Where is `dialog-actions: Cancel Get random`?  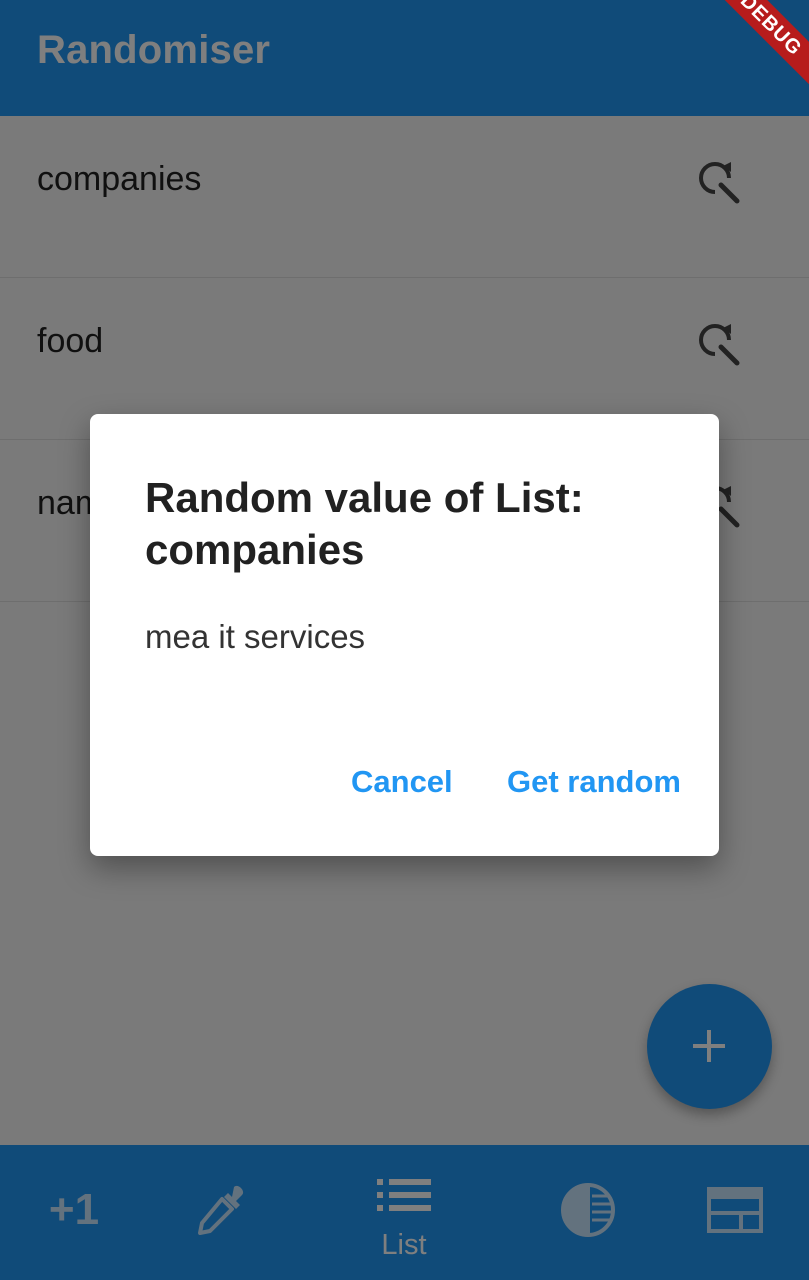
dialog-actions: Cancel Get random is located at coordinates (516, 786).